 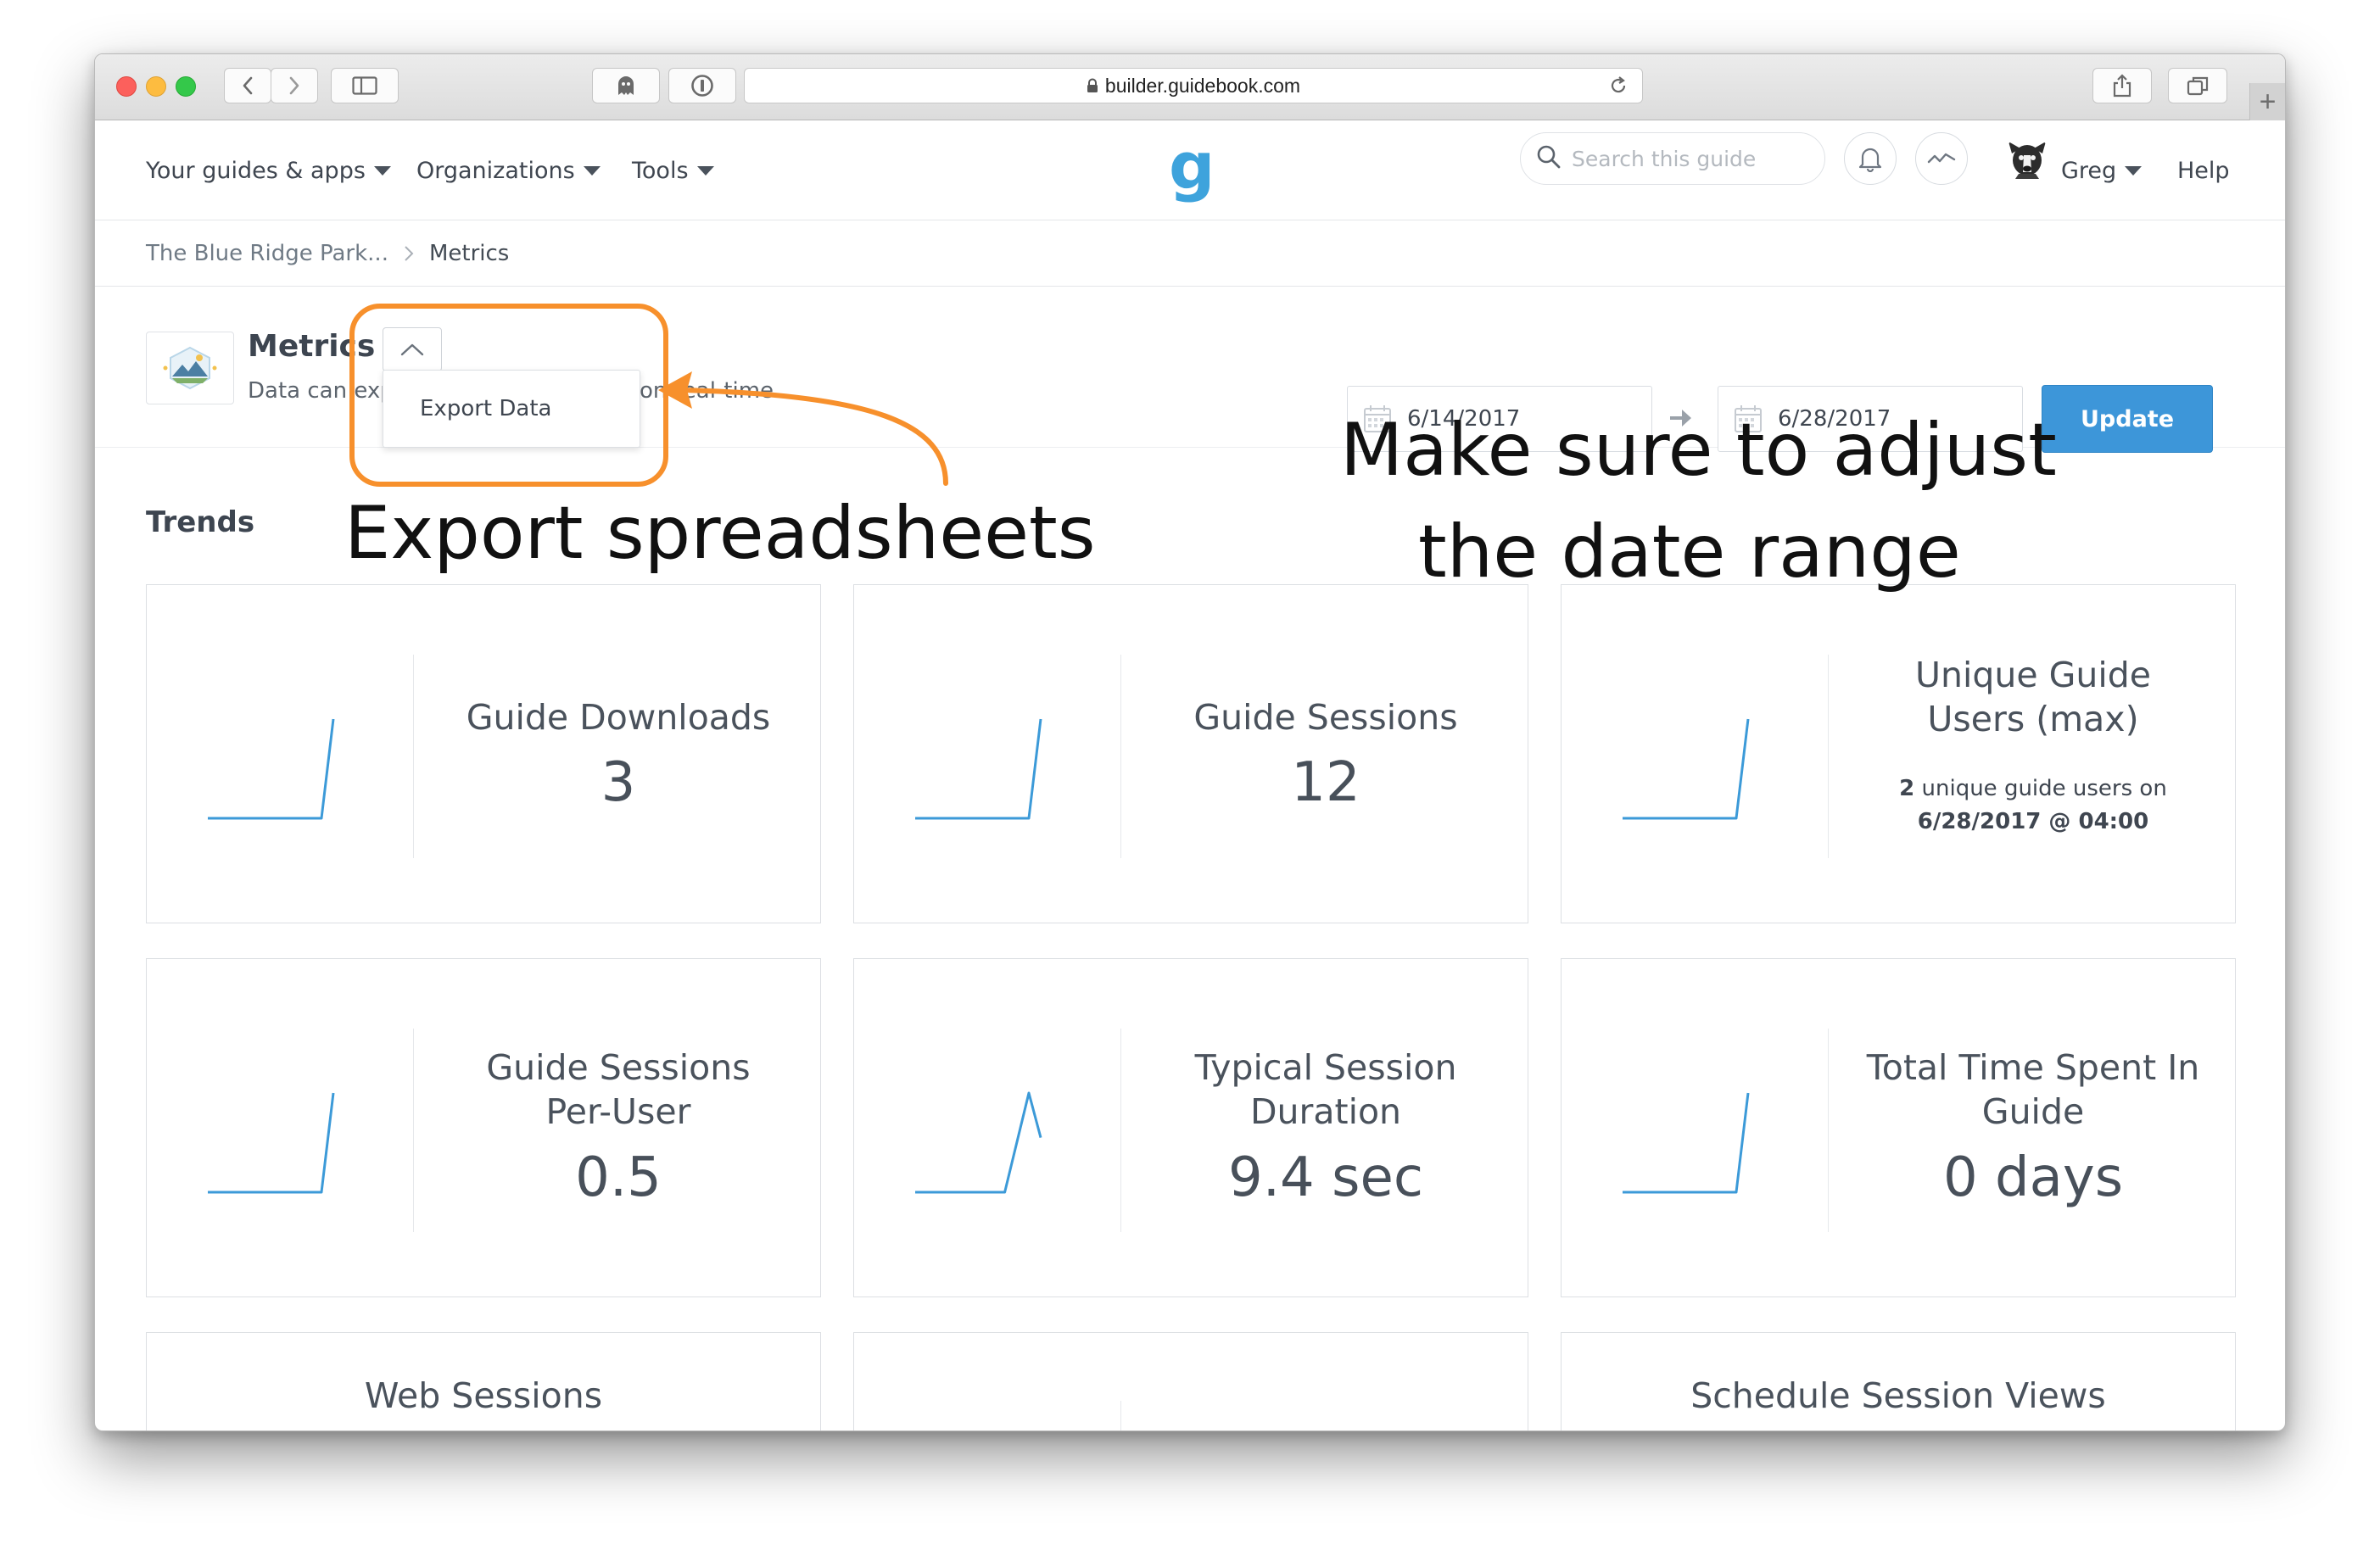 I want to click on metric-value: 0.5, so click(x=618, y=1177).